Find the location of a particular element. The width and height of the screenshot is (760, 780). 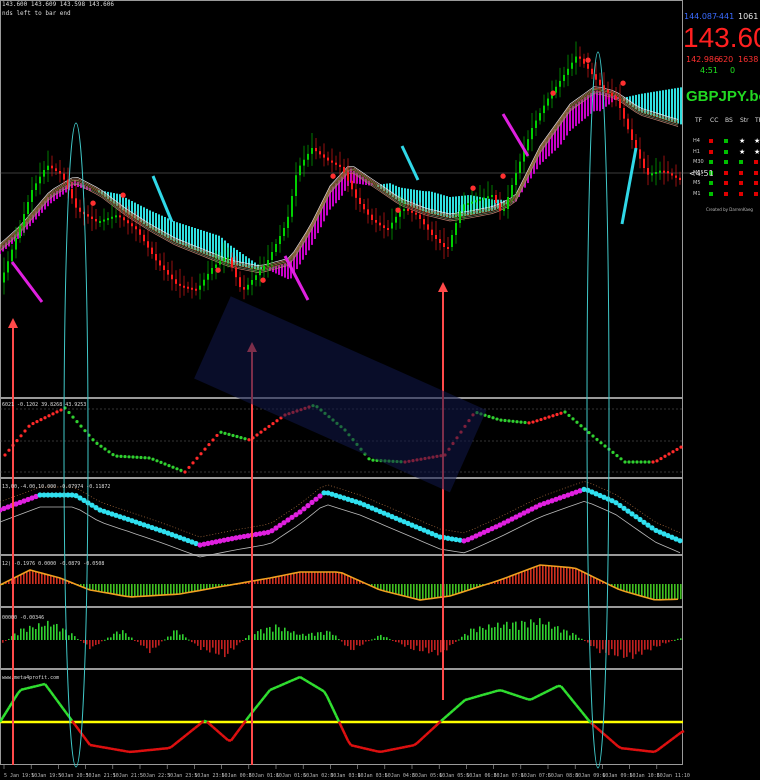

prev-price: 142.986 is located at coordinates (703, 59).